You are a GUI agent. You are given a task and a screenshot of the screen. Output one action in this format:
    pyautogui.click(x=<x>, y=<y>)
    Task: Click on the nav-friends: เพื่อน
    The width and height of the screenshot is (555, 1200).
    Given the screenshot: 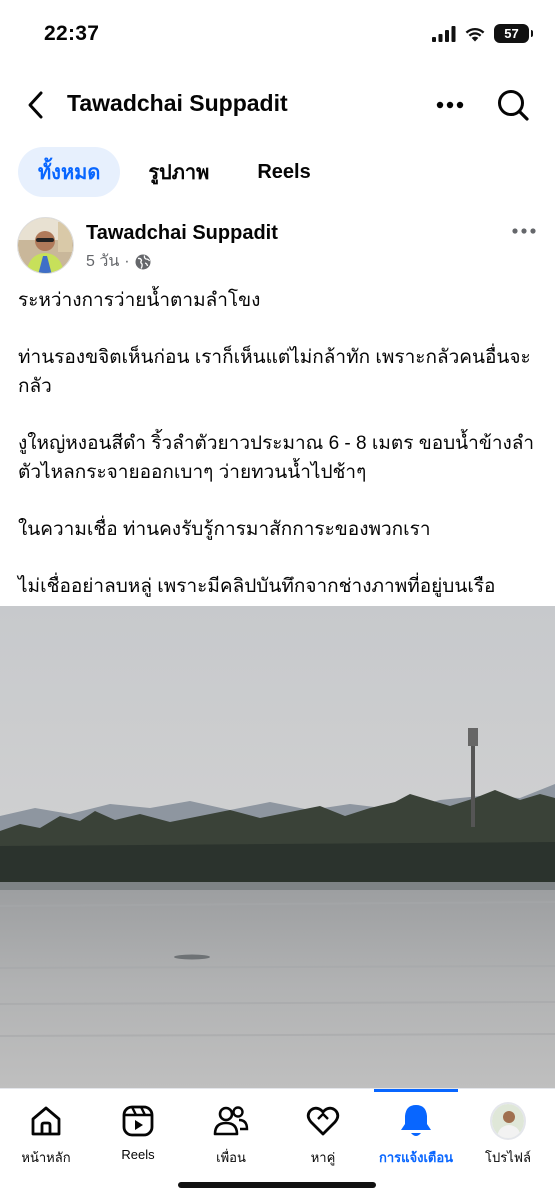 What is the action you would take?
    pyautogui.click(x=231, y=1129)
    